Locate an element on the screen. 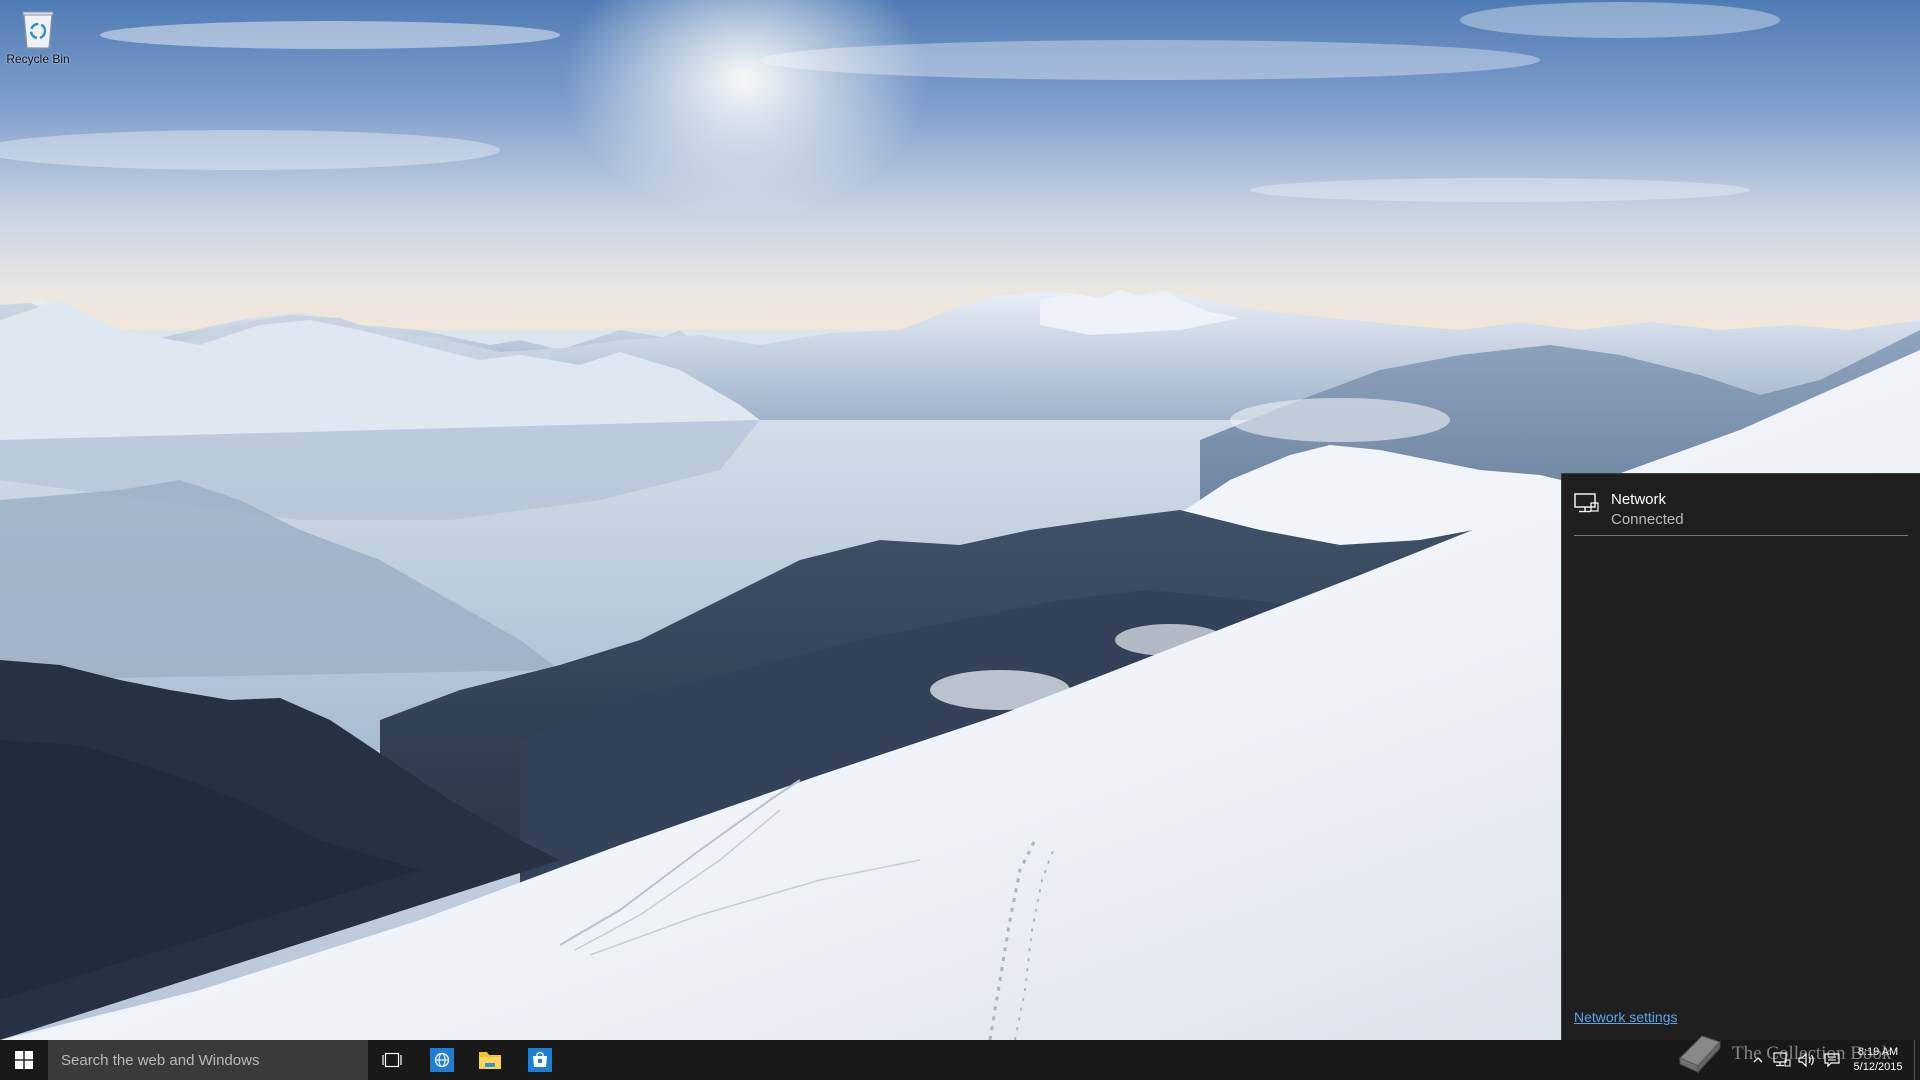 The height and width of the screenshot is (1080, 1920). network-icon is located at coordinates (1782, 1059).